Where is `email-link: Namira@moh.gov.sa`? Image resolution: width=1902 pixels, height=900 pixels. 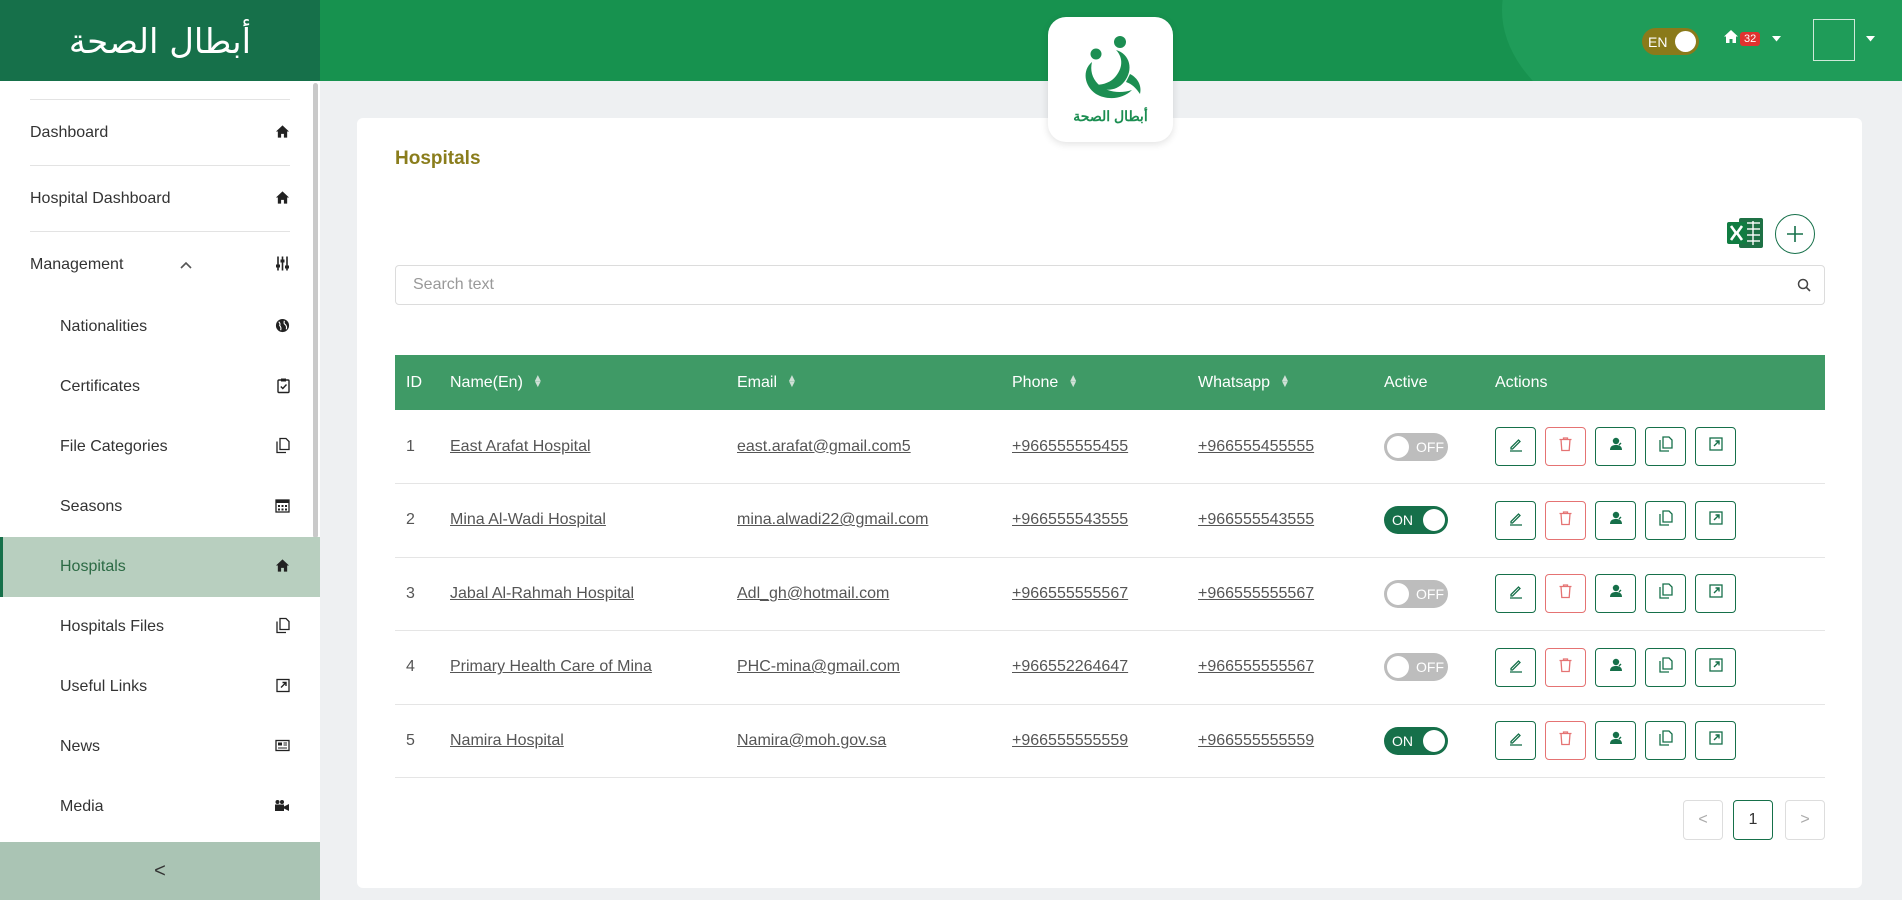 email-link: Namira@moh.gov.sa is located at coordinates (863, 741).